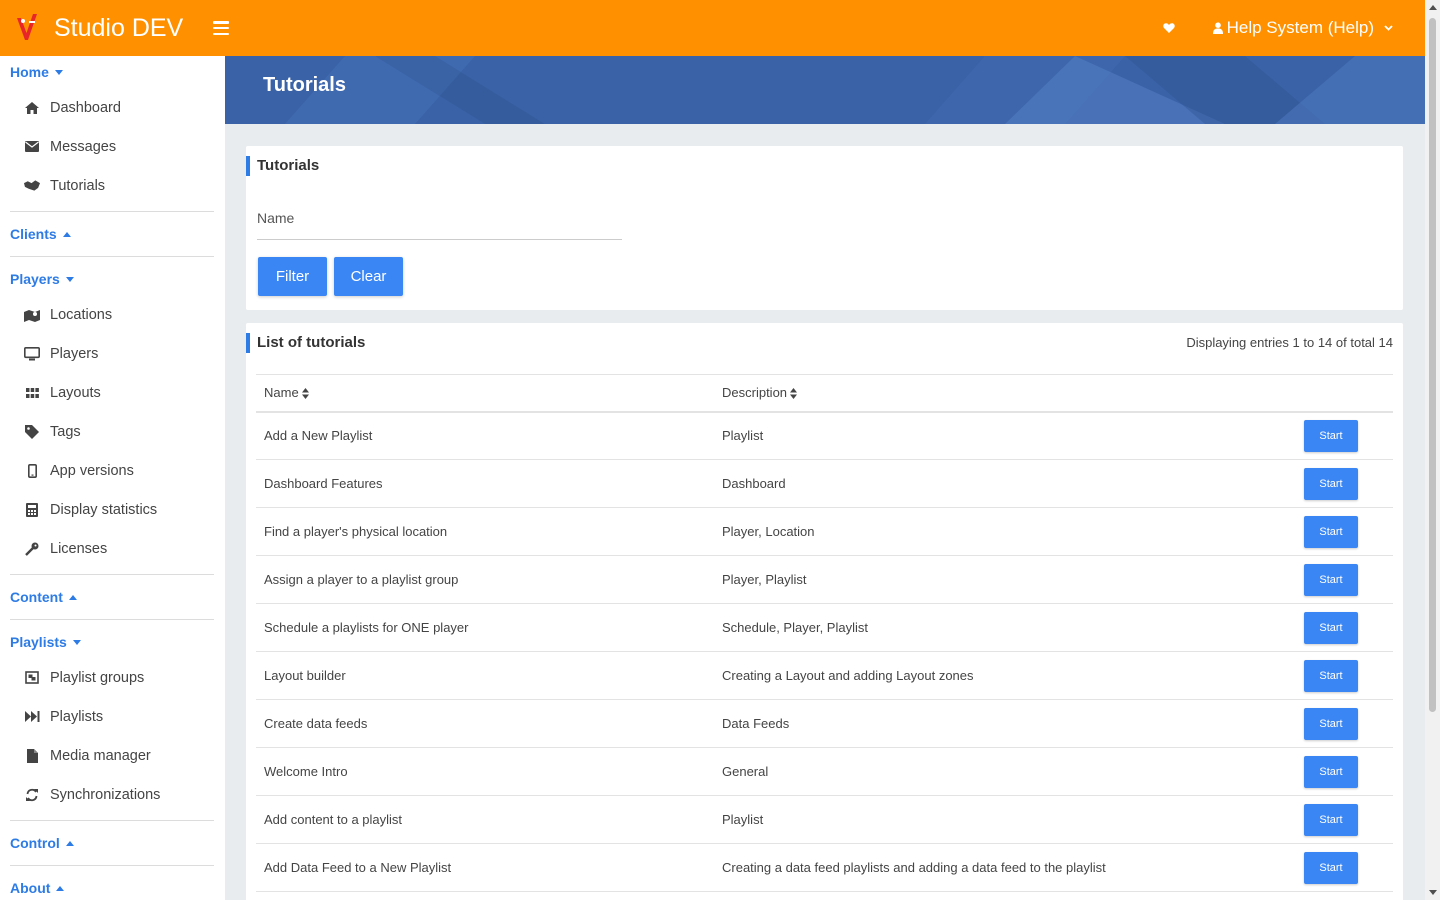 The width and height of the screenshot is (1440, 900). I want to click on sidebar-item-licenses: Licenses, so click(112, 548).